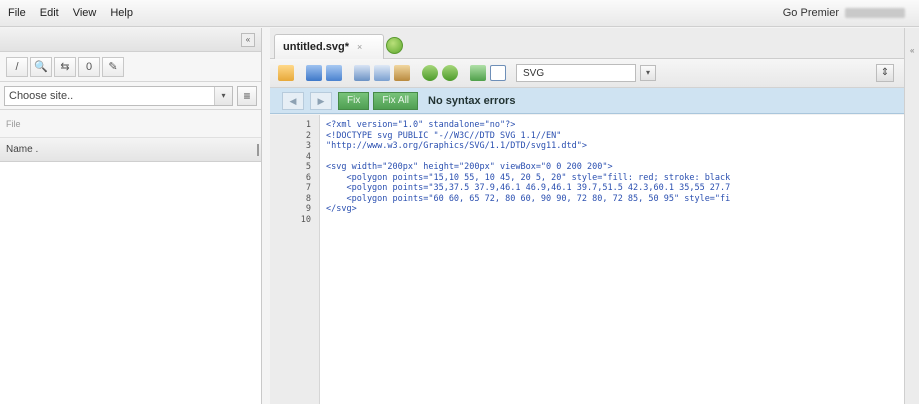 This screenshot has width=919, height=404. I want to click on line-number: 6, so click(308, 177).